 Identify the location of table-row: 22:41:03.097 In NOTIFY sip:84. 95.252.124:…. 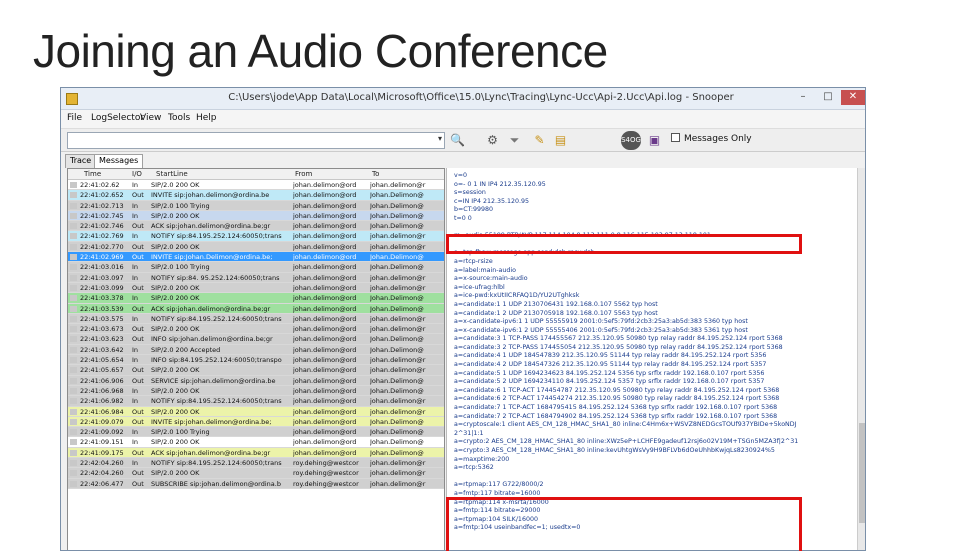
(256, 277).